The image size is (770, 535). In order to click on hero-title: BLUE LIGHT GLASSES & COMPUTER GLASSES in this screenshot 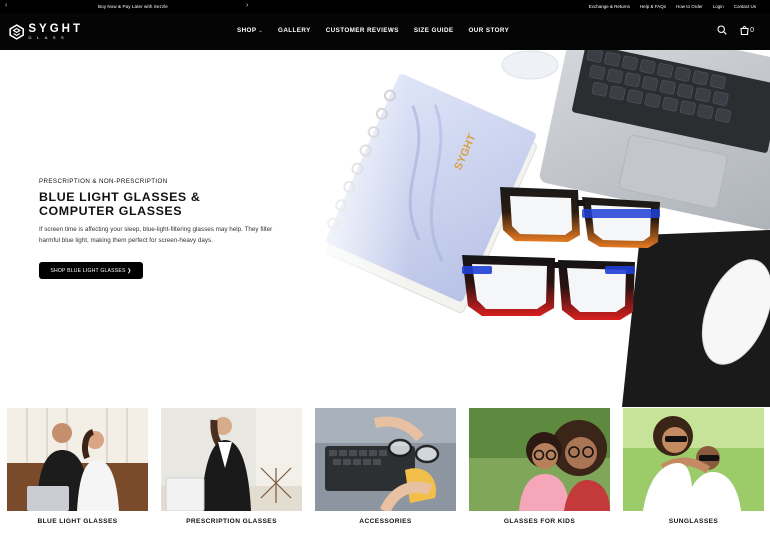, I will do `click(120, 204)`.